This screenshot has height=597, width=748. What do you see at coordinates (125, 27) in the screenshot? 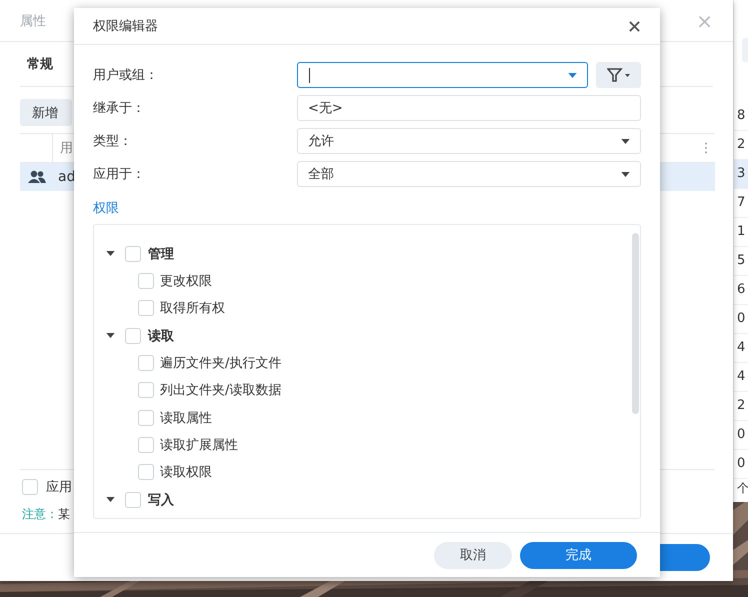
I see `dialog-title: 权限编辑器` at bounding box center [125, 27].